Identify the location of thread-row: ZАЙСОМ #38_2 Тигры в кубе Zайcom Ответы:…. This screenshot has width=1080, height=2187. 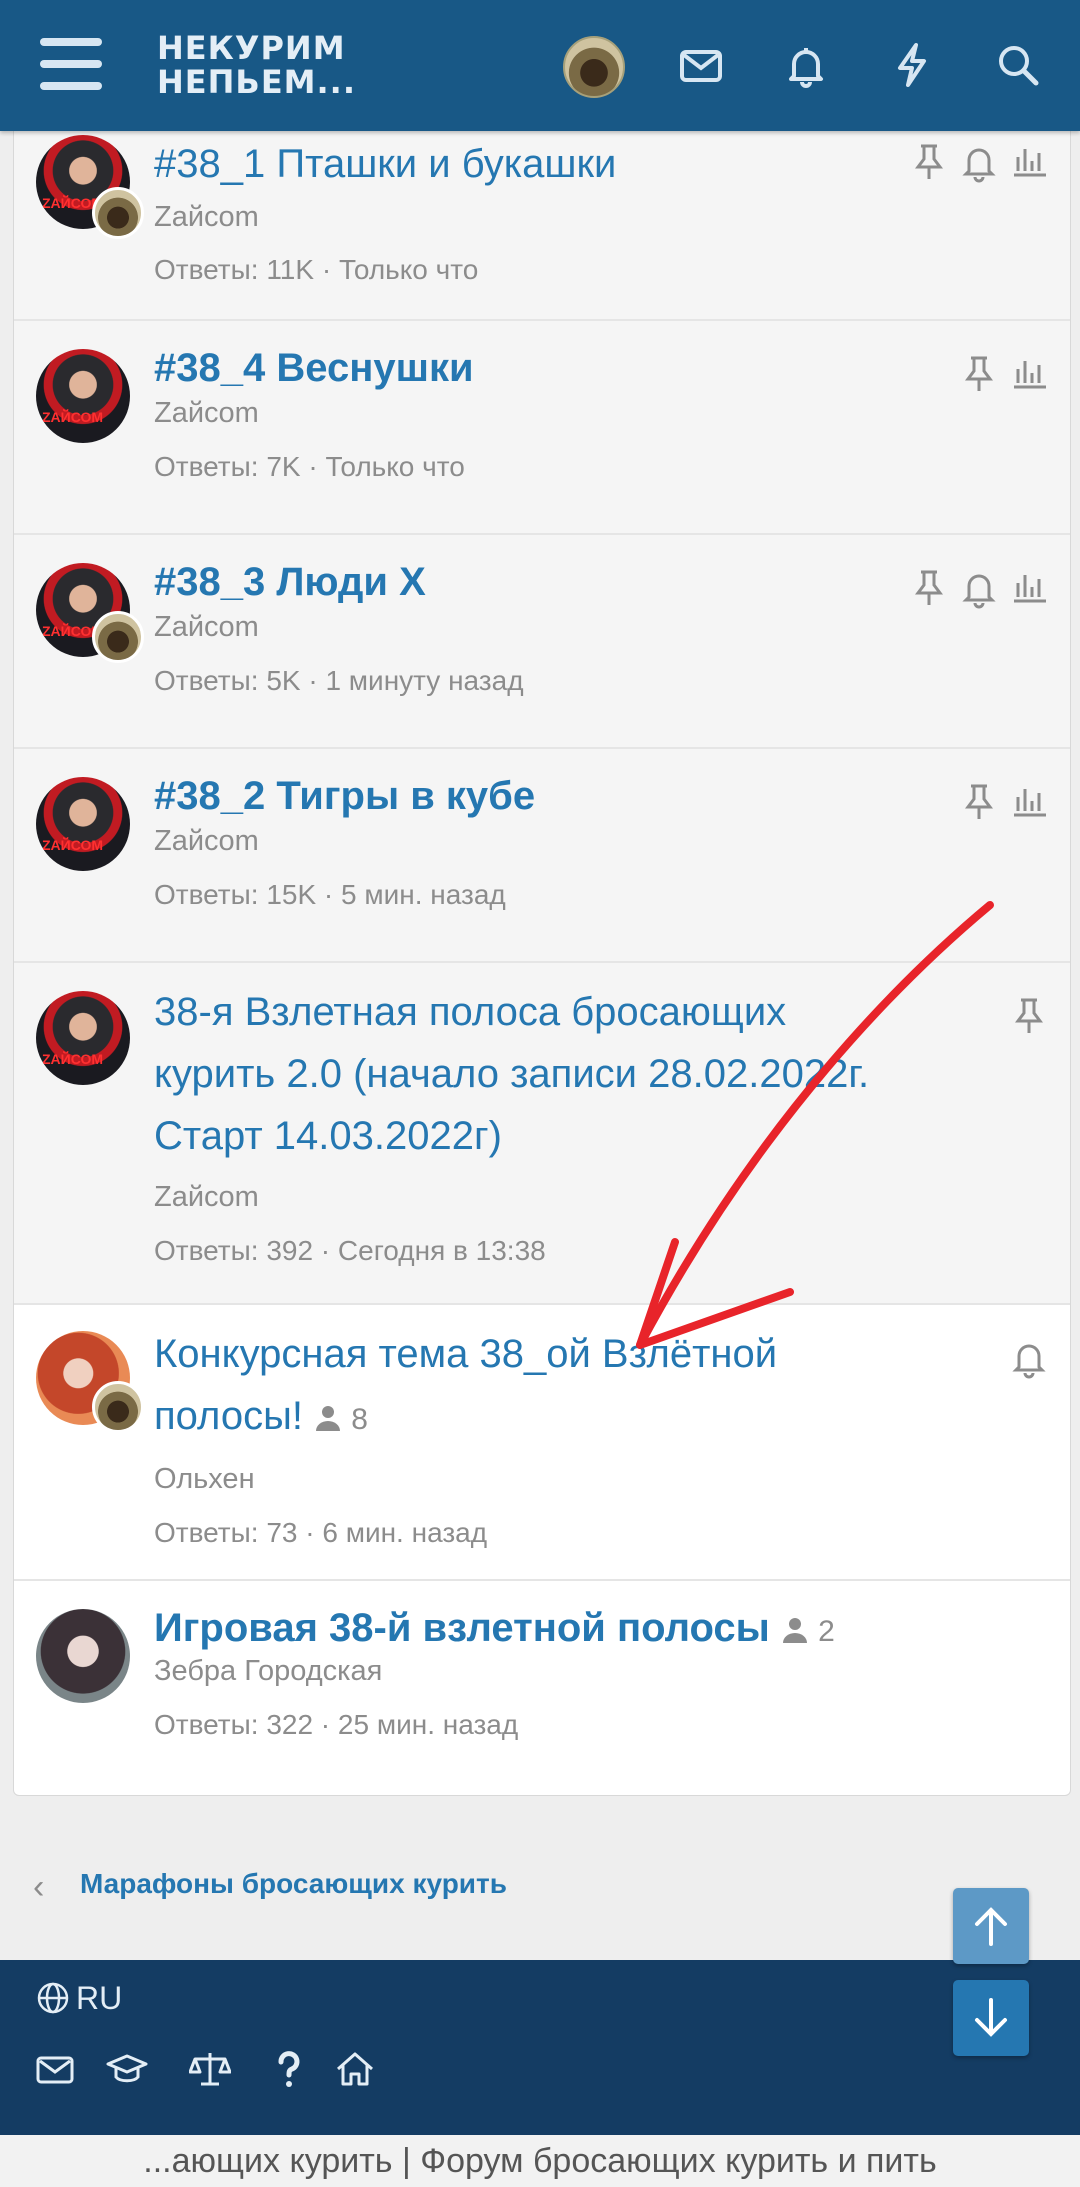
(542, 856).